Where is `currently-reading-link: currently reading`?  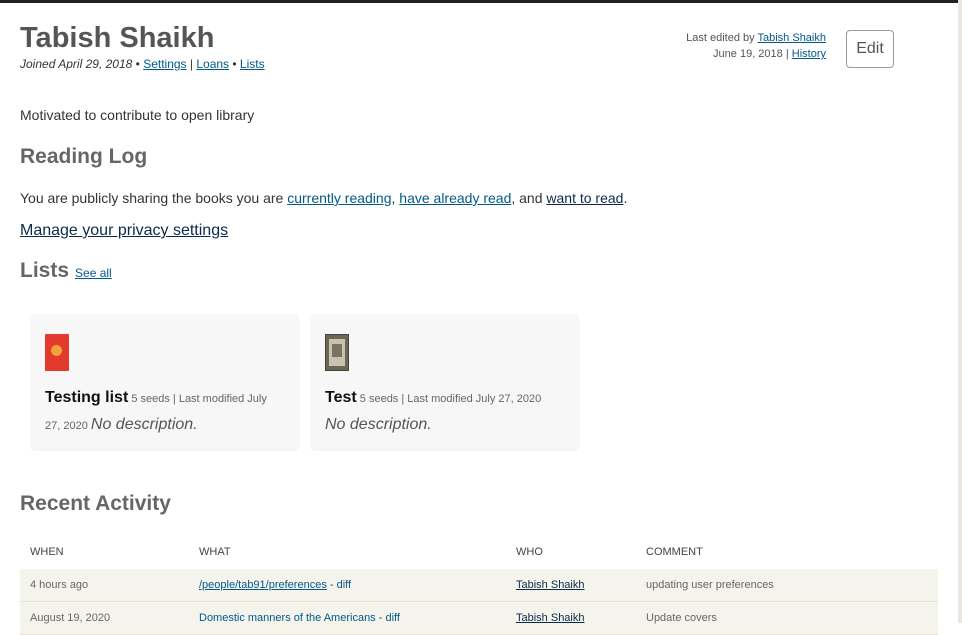 currently-reading-link: currently reading is located at coordinates (339, 198).